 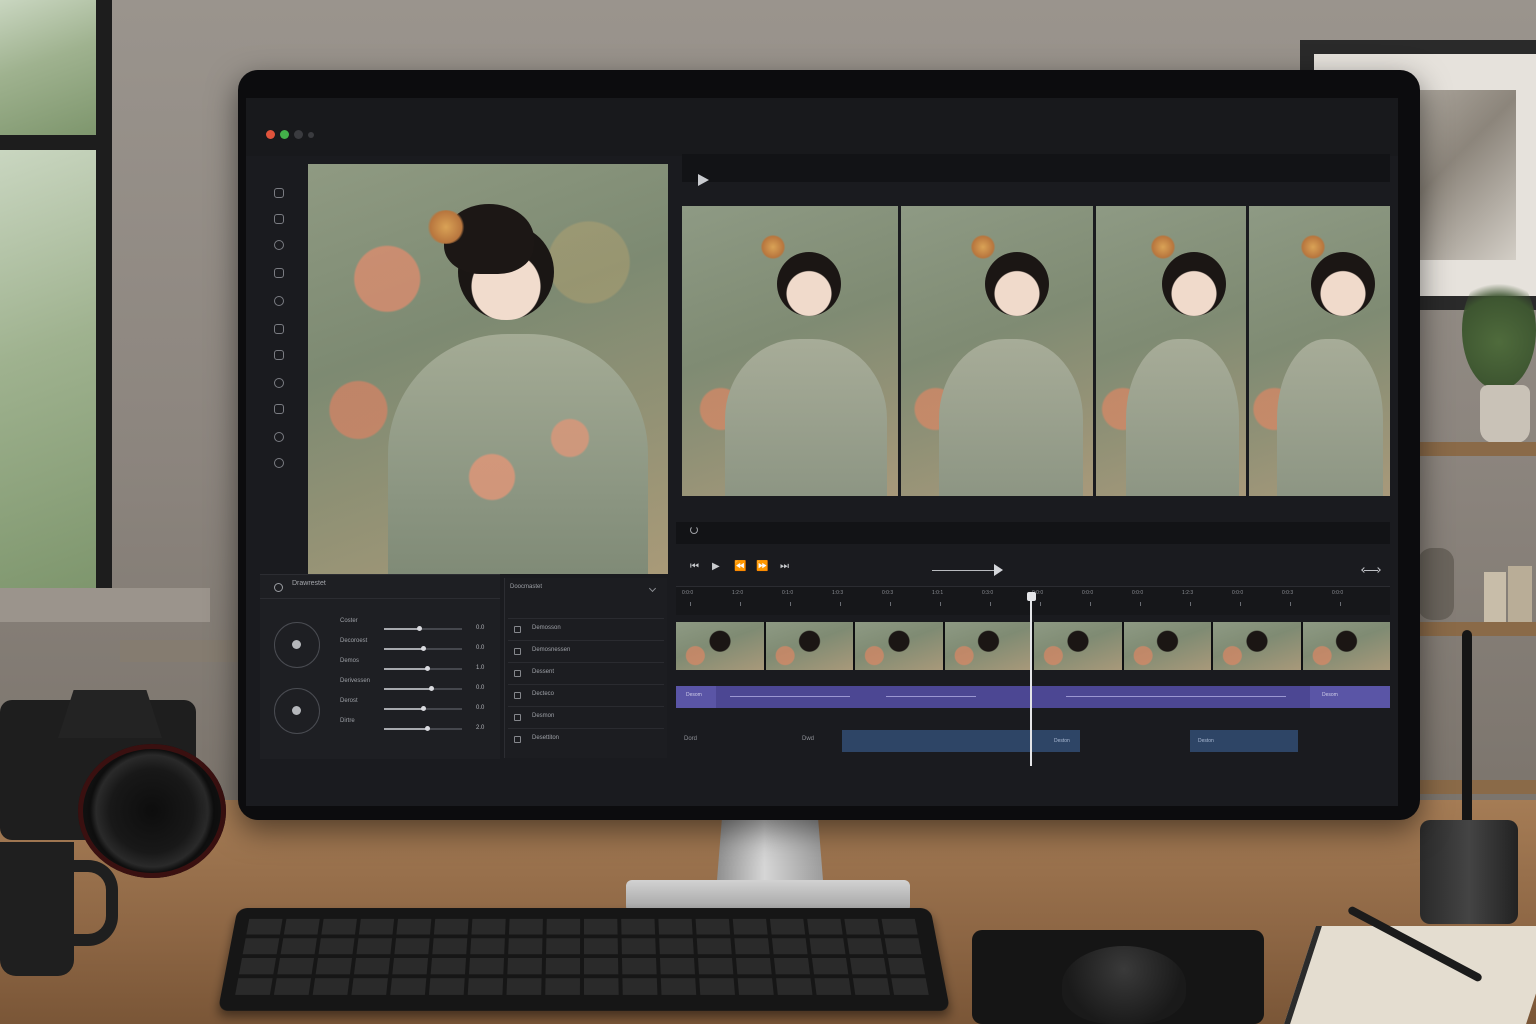 What do you see at coordinates (822, 127) in the screenshot?
I see `title-bar` at bounding box center [822, 127].